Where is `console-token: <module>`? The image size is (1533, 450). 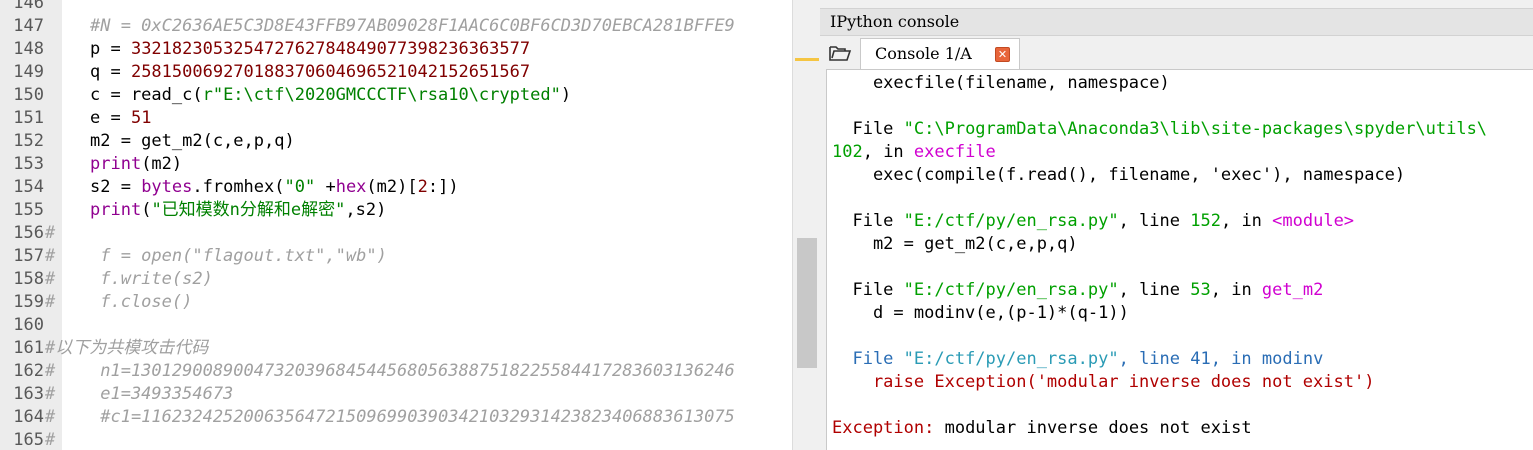
console-token: <module> is located at coordinates (1313, 221).